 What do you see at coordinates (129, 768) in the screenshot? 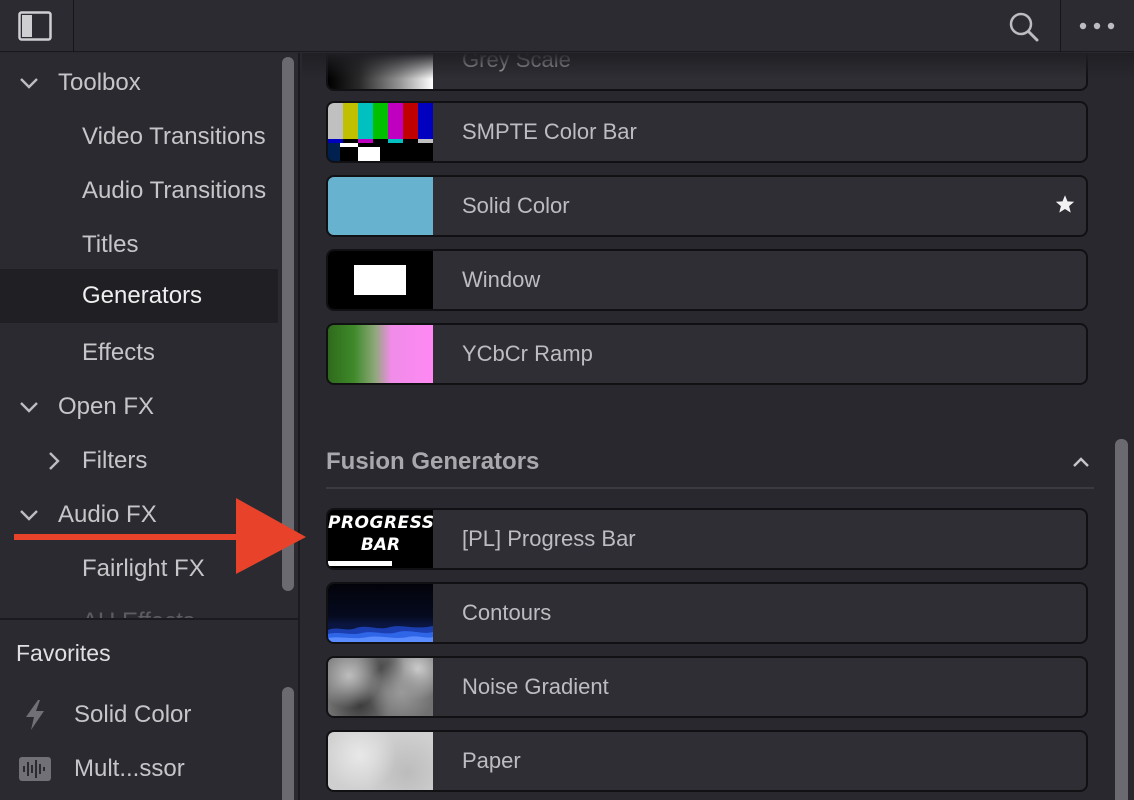
I see `favorite-item-label: Mult...ssor` at bounding box center [129, 768].